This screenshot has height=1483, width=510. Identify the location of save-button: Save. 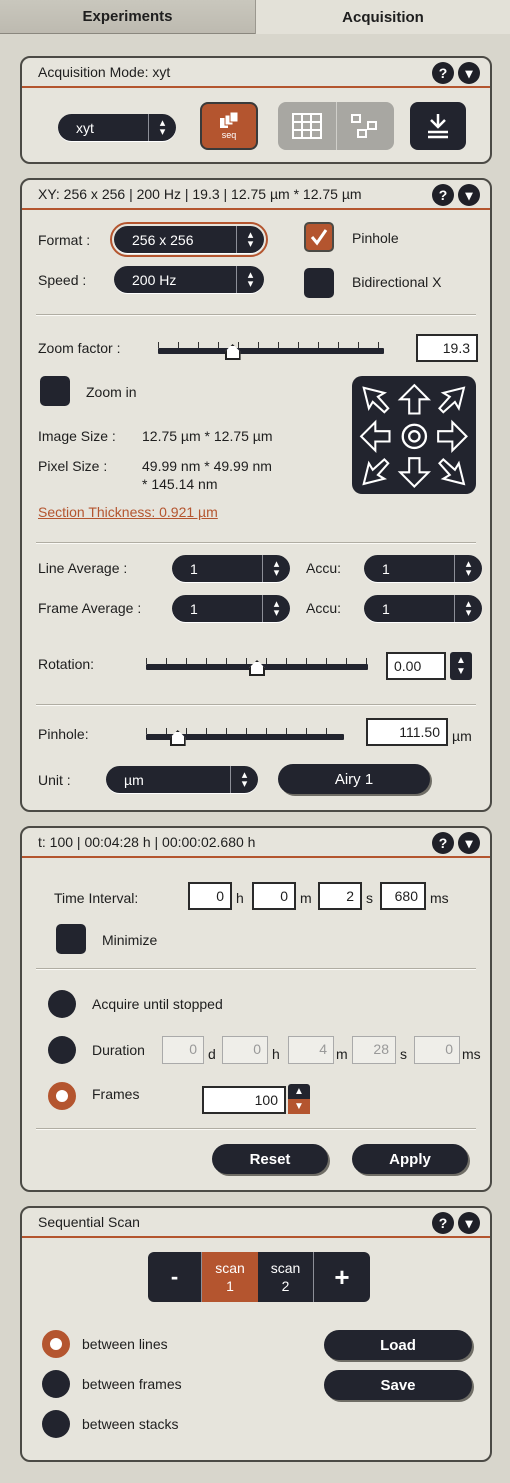
(398, 1385).